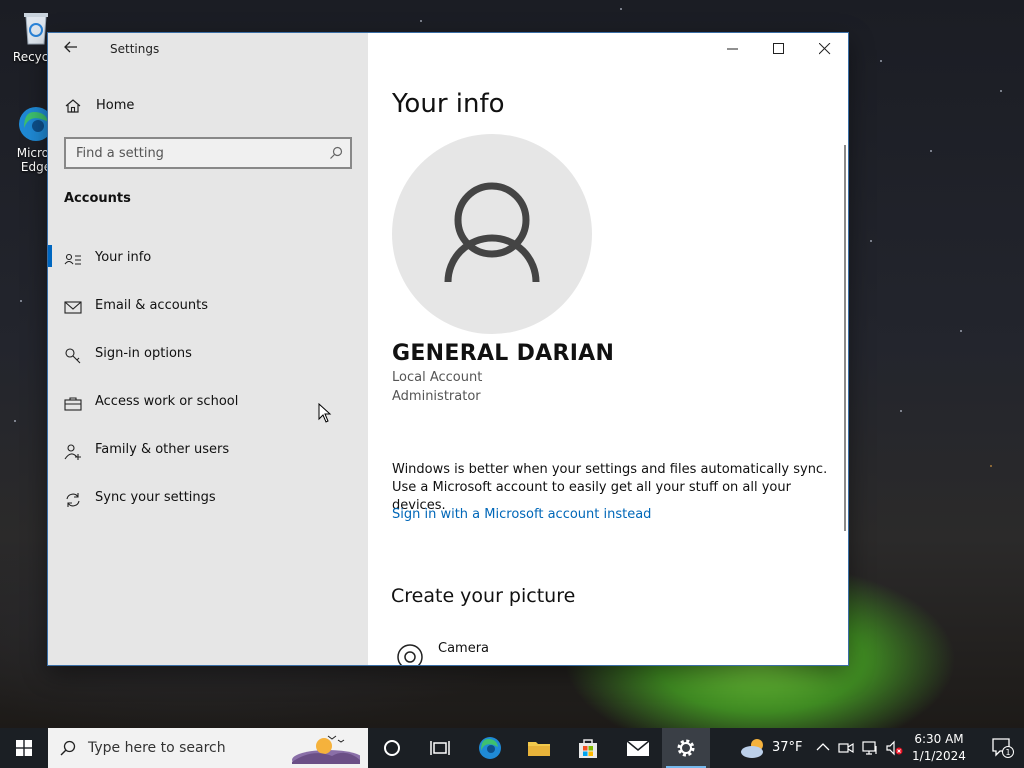 The width and height of the screenshot is (1024, 768). I want to click on minimize-icon, so click(732, 49).